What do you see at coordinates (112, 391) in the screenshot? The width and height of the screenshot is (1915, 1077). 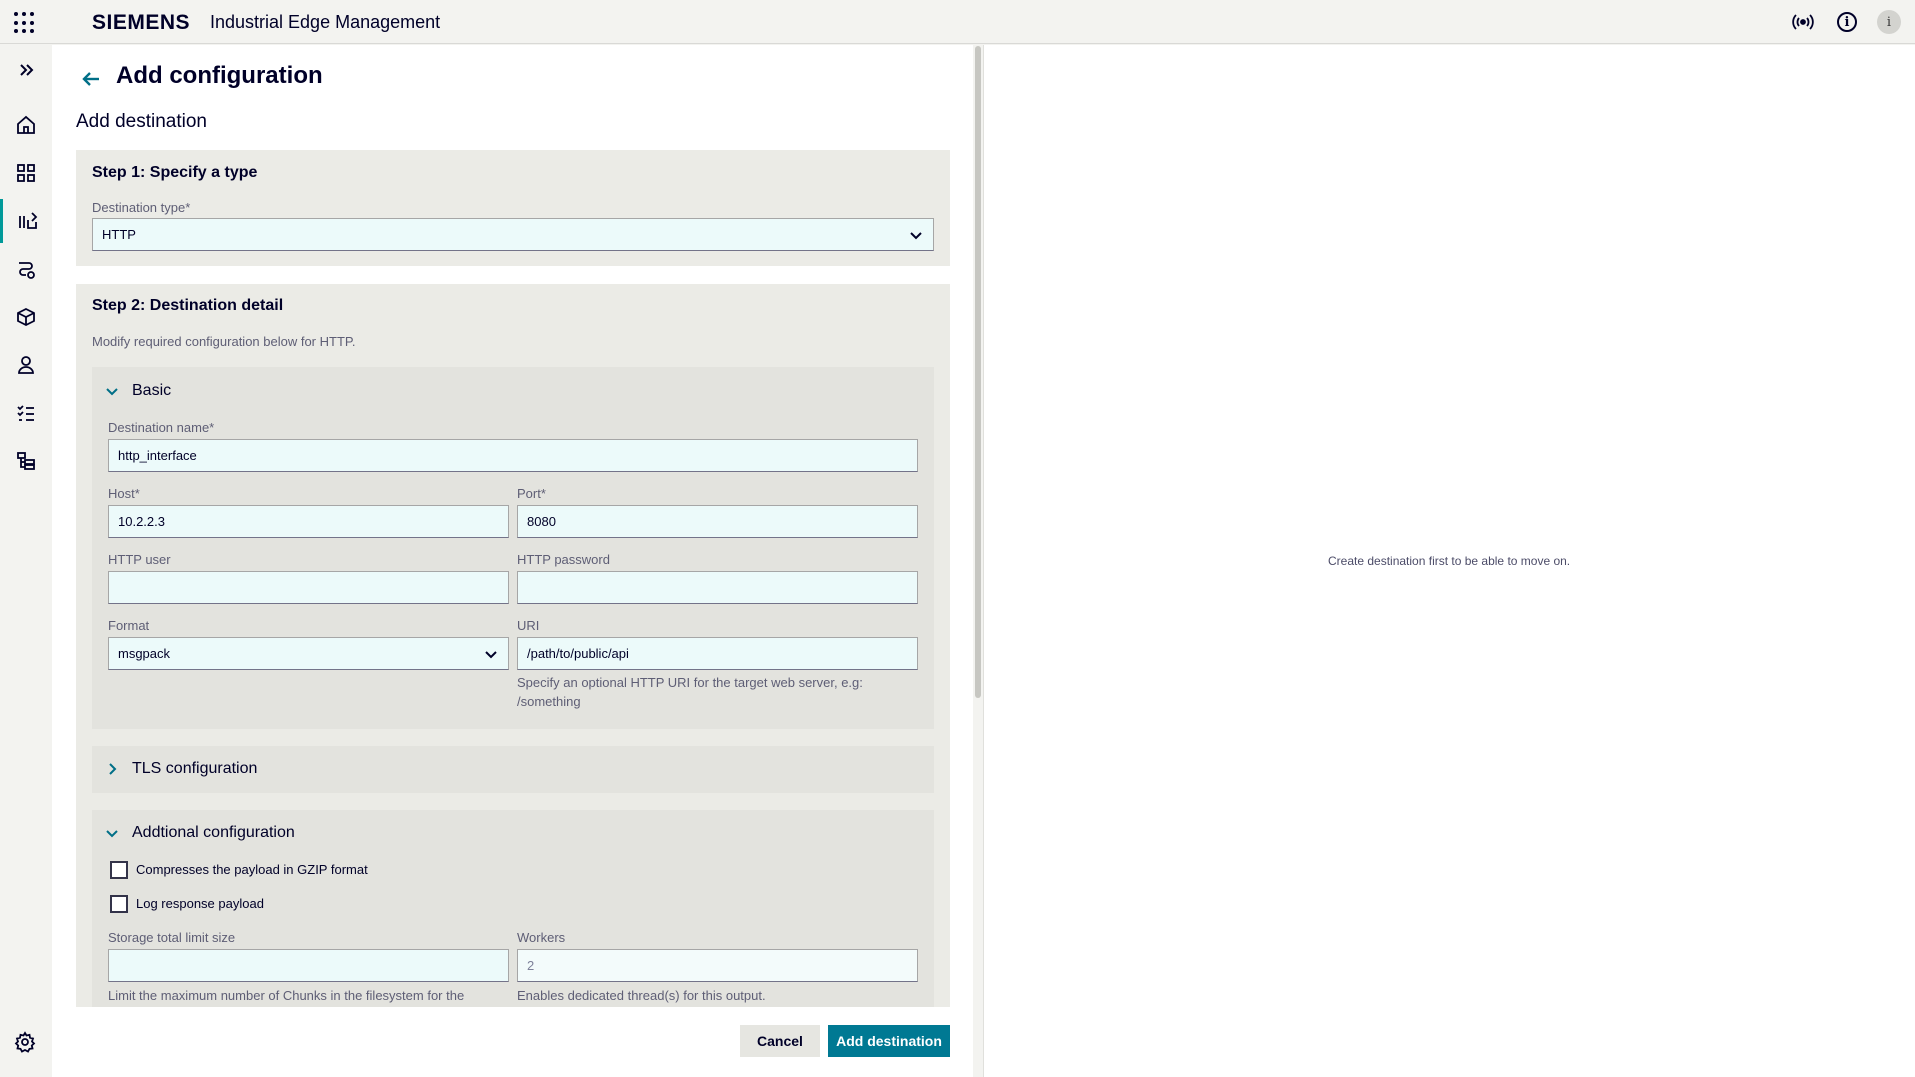 I see `collapse-basic-icon` at bounding box center [112, 391].